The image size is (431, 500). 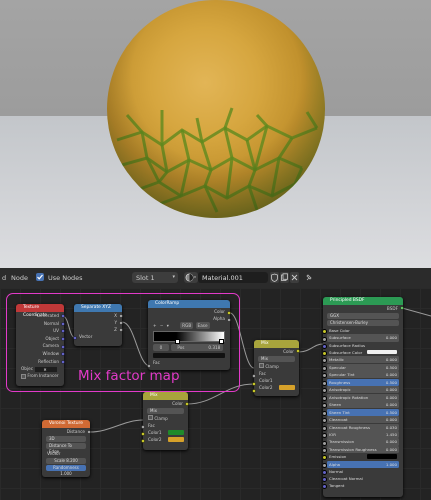 I want to click on mix-bottom-clamp: Clamp, so click(x=161, y=418).